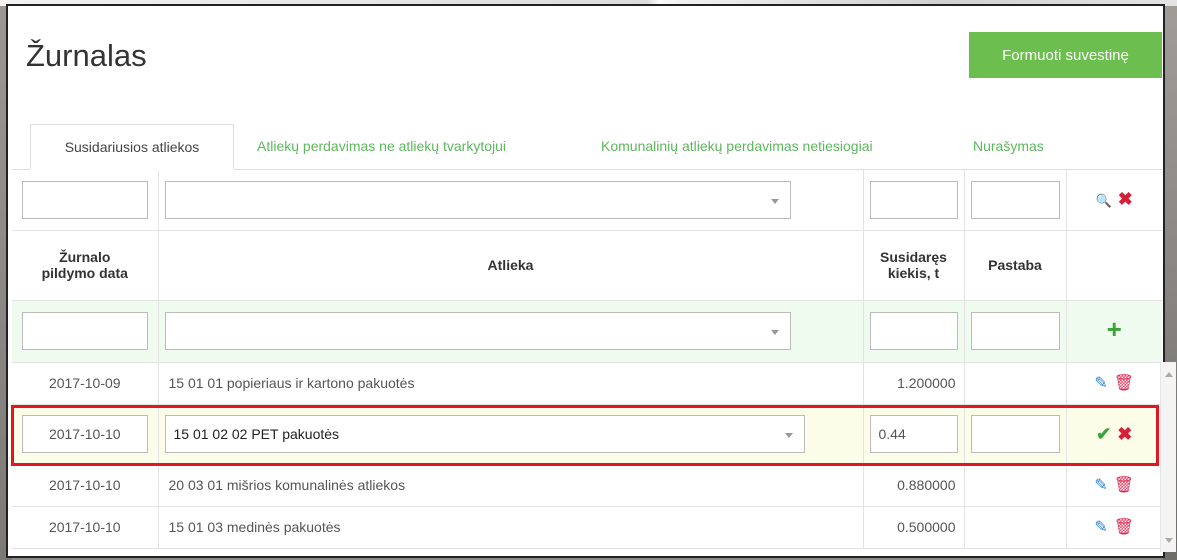  I want to click on save-check-icon: ✔, so click(1103, 434).